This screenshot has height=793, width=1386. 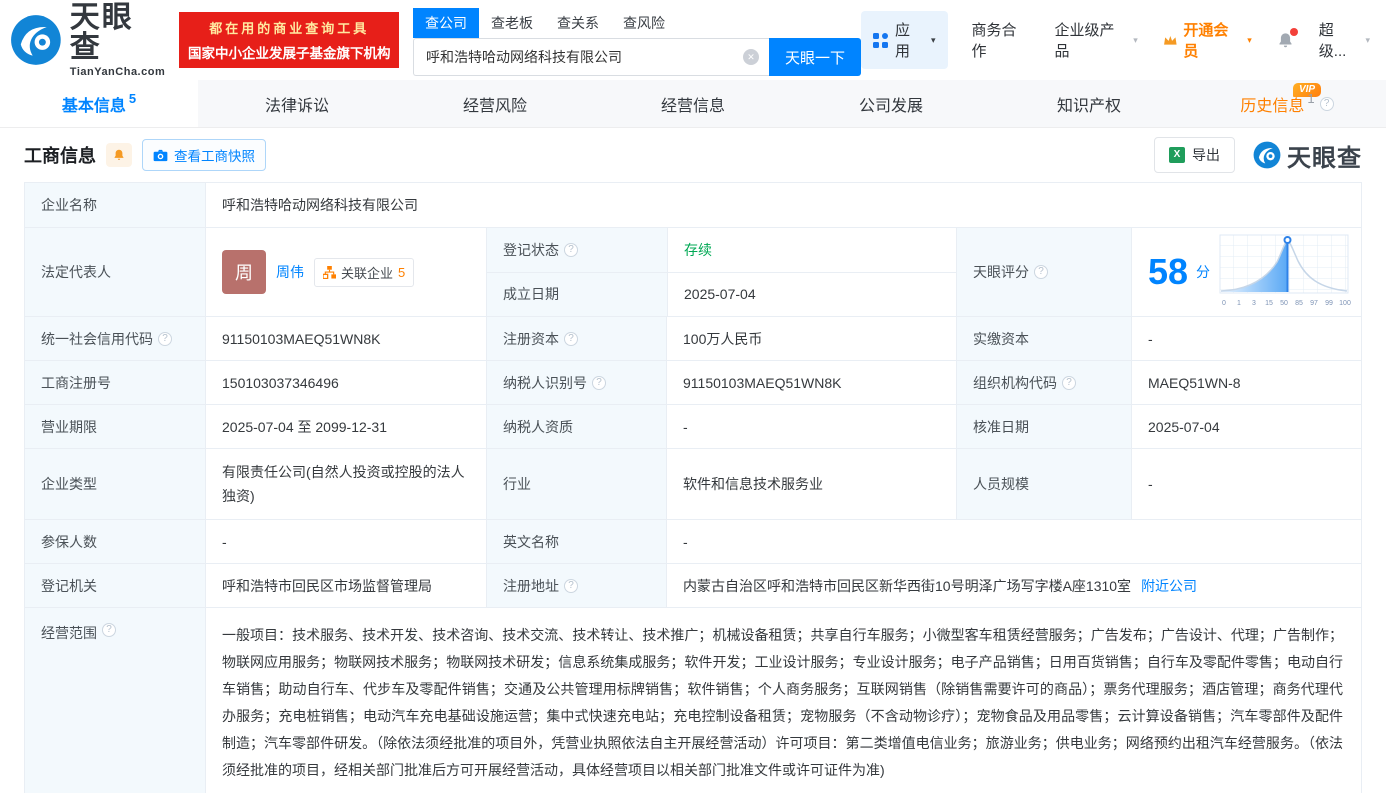 I want to click on org-code-label: 组织机构代码, so click(x=1043, y=382).